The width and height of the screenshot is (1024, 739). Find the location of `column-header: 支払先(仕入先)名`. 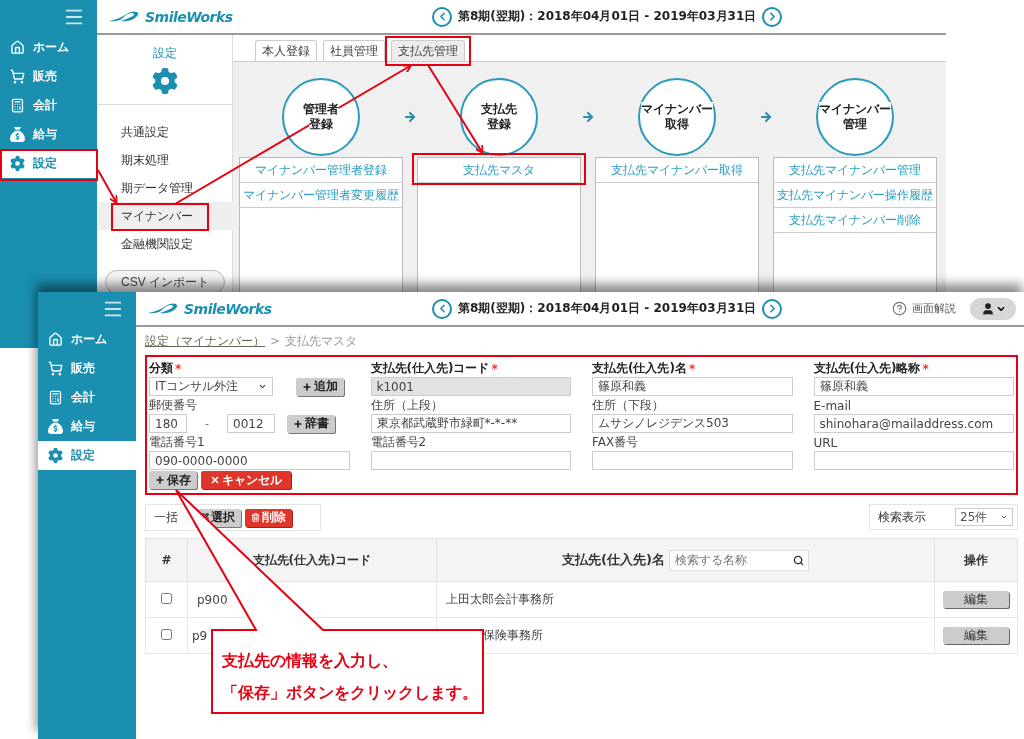

column-header: 支払先(仕入先)名 is located at coordinates (613, 560).